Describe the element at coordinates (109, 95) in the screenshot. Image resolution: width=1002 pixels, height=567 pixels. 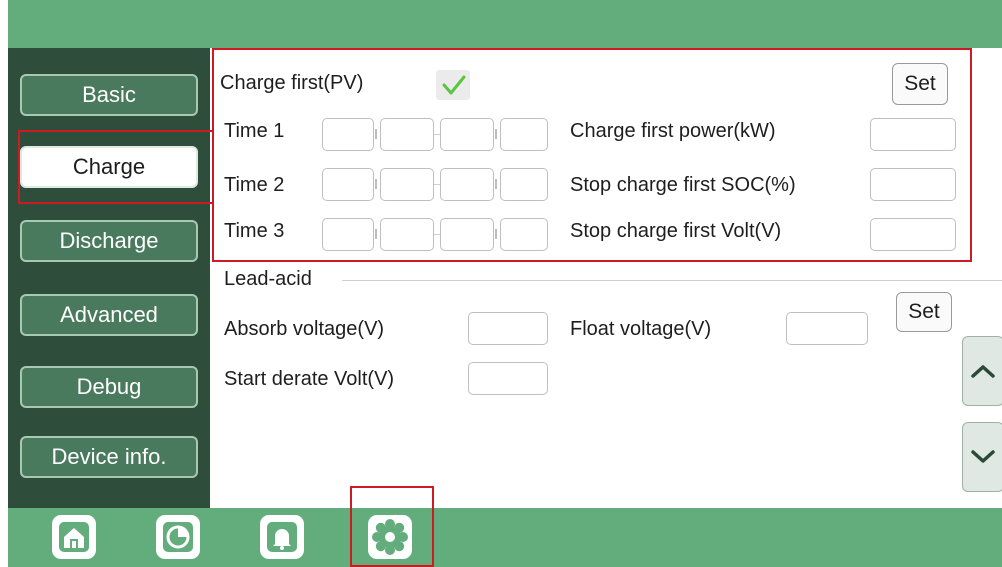
I see `nav-basic-button: Basic` at that location.